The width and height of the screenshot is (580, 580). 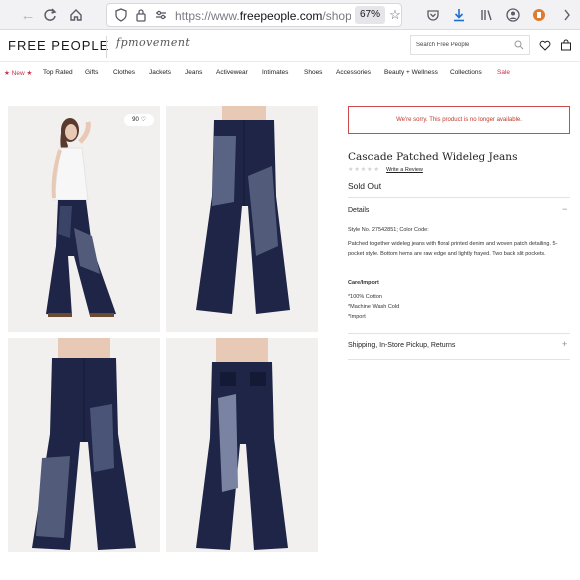 I want to click on product-photo-model: 90 ♡, so click(x=84, y=219).